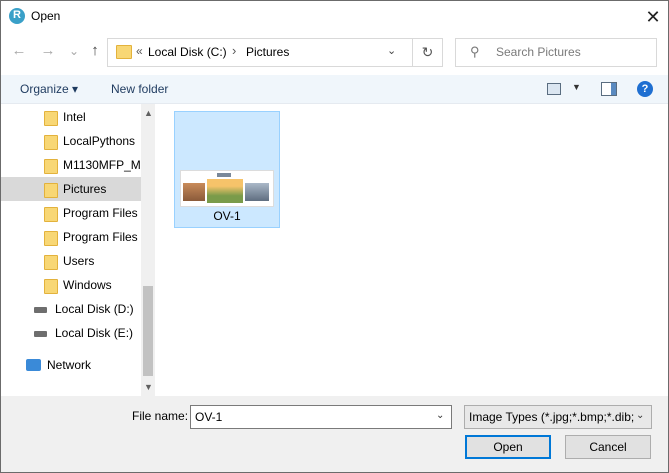 The height and width of the screenshot is (473, 669). Describe the element at coordinates (208, 417) in the screenshot. I see `file-name-value: OV-1` at that location.